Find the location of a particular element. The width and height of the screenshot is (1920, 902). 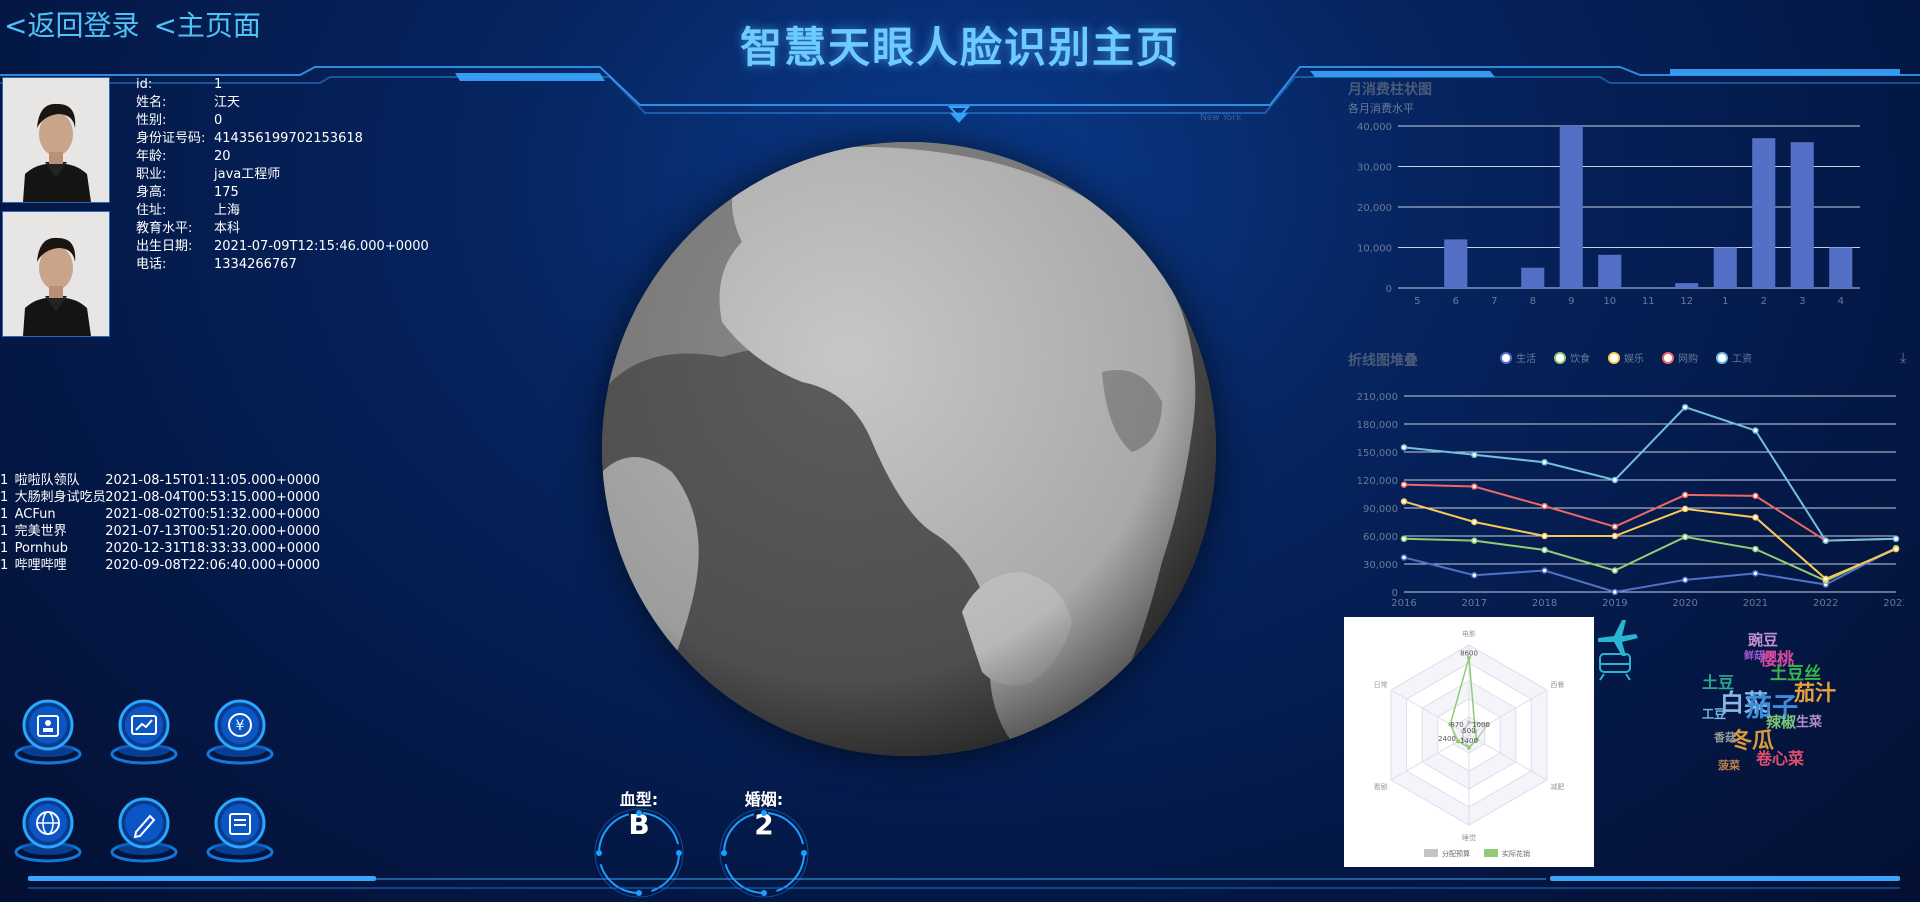

book-icon is located at coordinates (240, 830).